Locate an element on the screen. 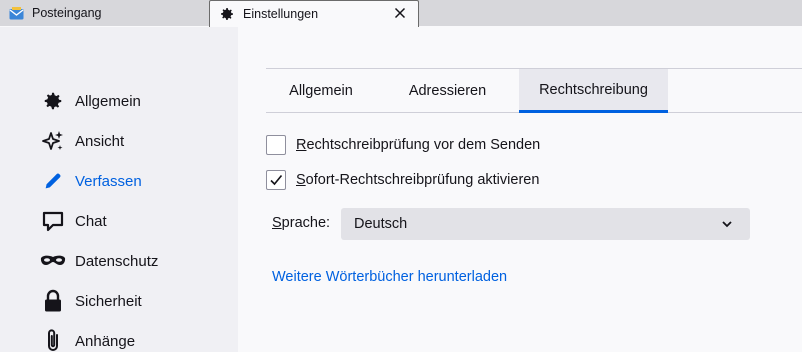 The image size is (802, 352). tab-rechtschreibung: Rechtschreibung is located at coordinates (593, 91).